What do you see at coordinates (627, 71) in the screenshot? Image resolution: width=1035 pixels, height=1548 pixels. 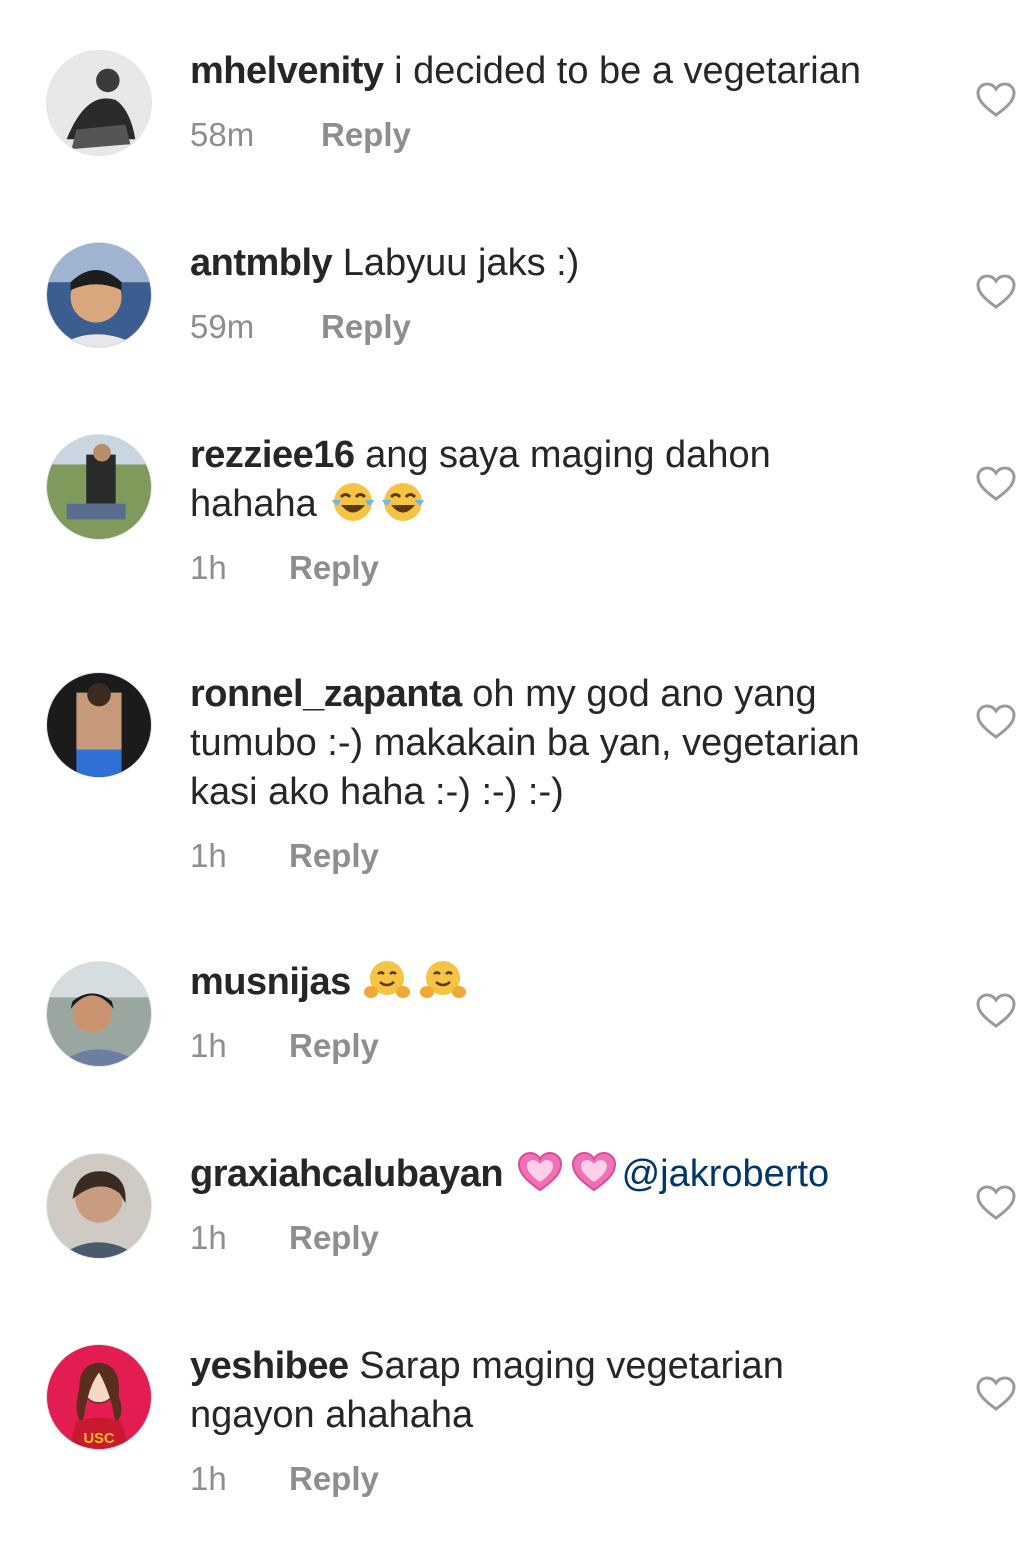 I see `comment-text: i decided to be a vegetarian` at bounding box center [627, 71].